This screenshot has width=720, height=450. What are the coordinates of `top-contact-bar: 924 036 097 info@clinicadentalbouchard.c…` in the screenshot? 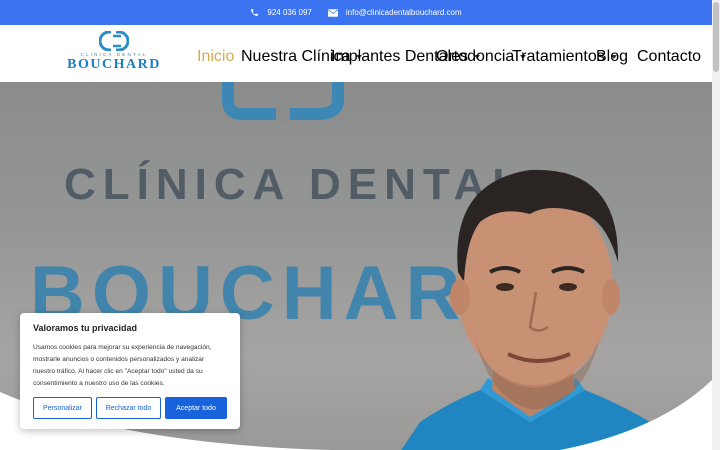 It's located at (356, 12).